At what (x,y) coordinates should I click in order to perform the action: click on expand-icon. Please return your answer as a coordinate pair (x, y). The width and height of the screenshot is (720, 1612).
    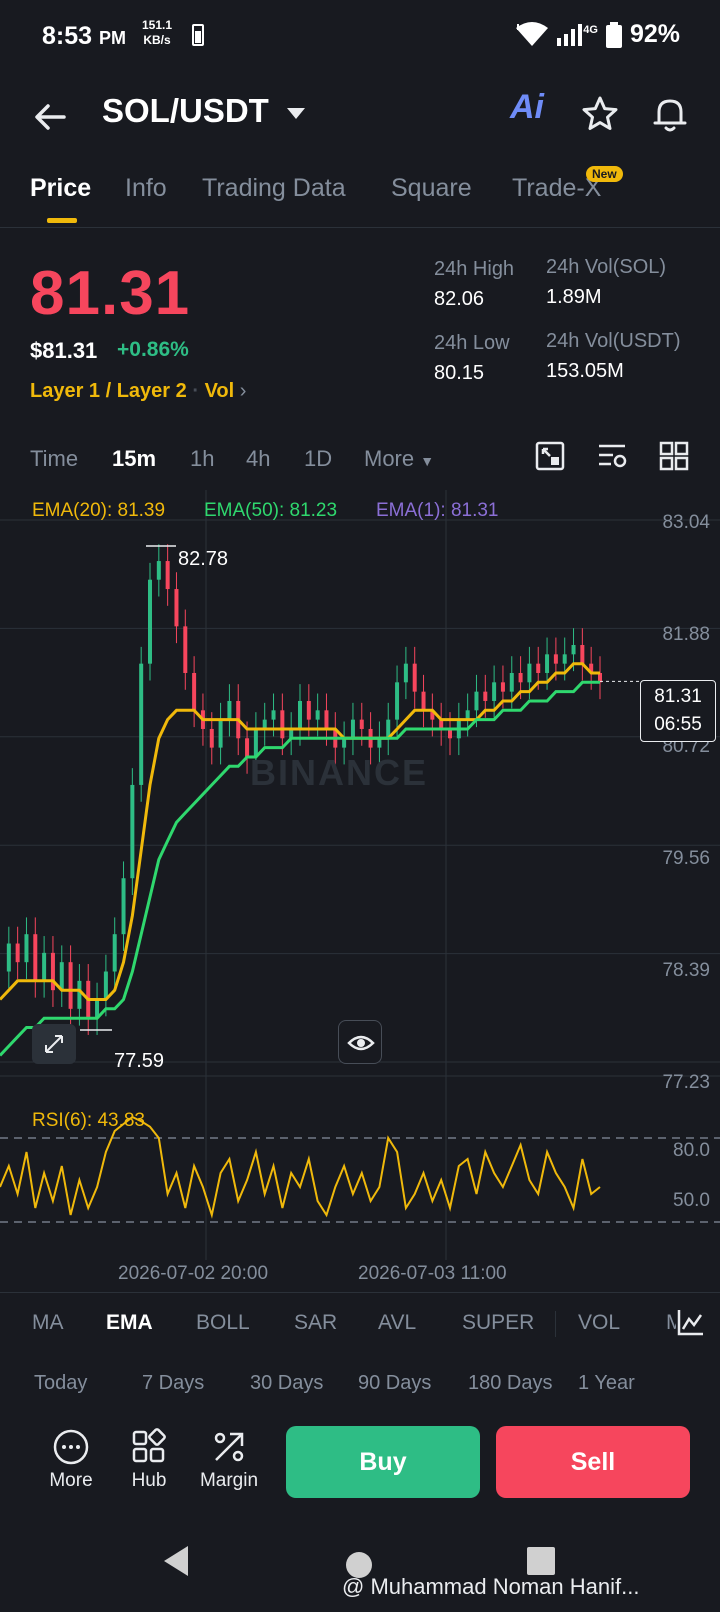
    Looking at the image, I should click on (54, 1044).